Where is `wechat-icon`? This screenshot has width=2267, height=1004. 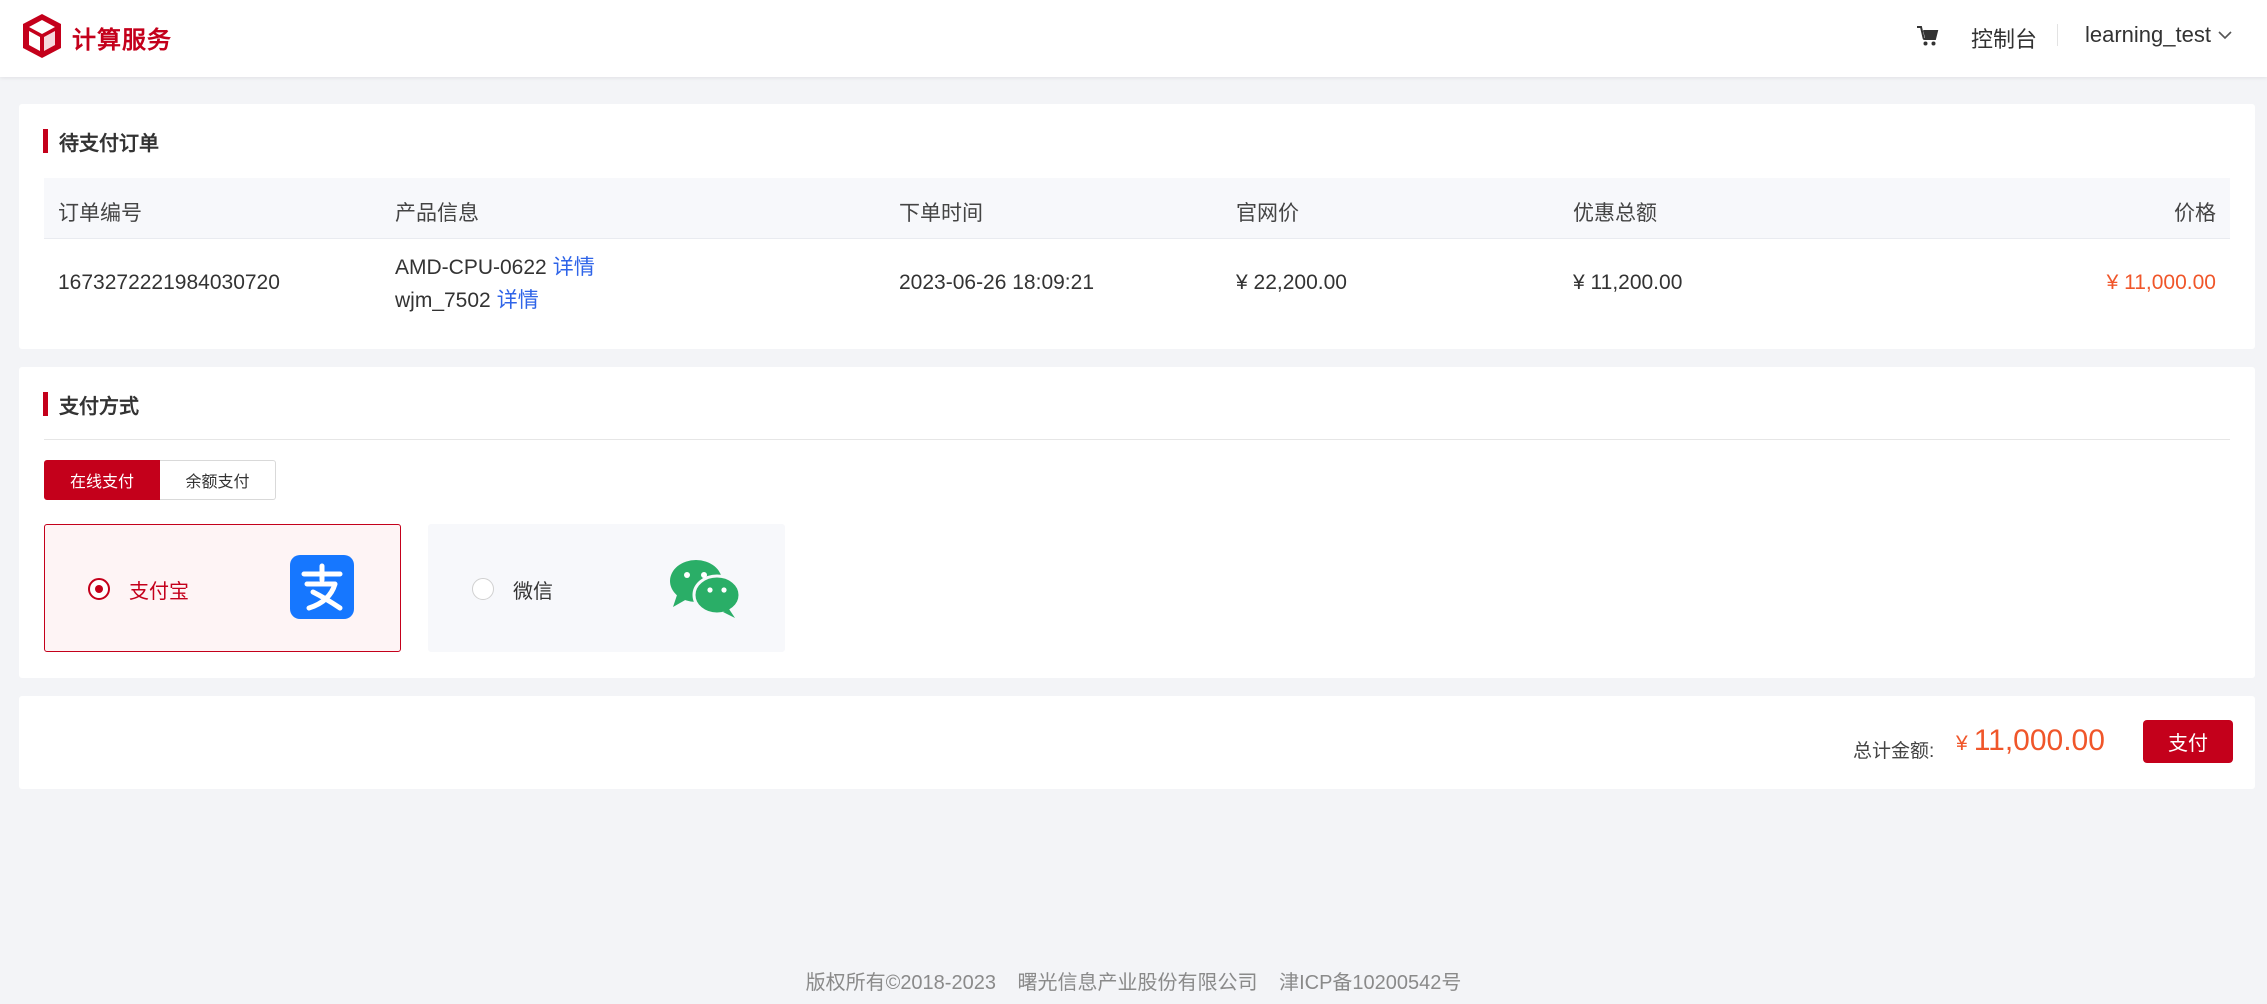
wechat-icon is located at coordinates (706, 589).